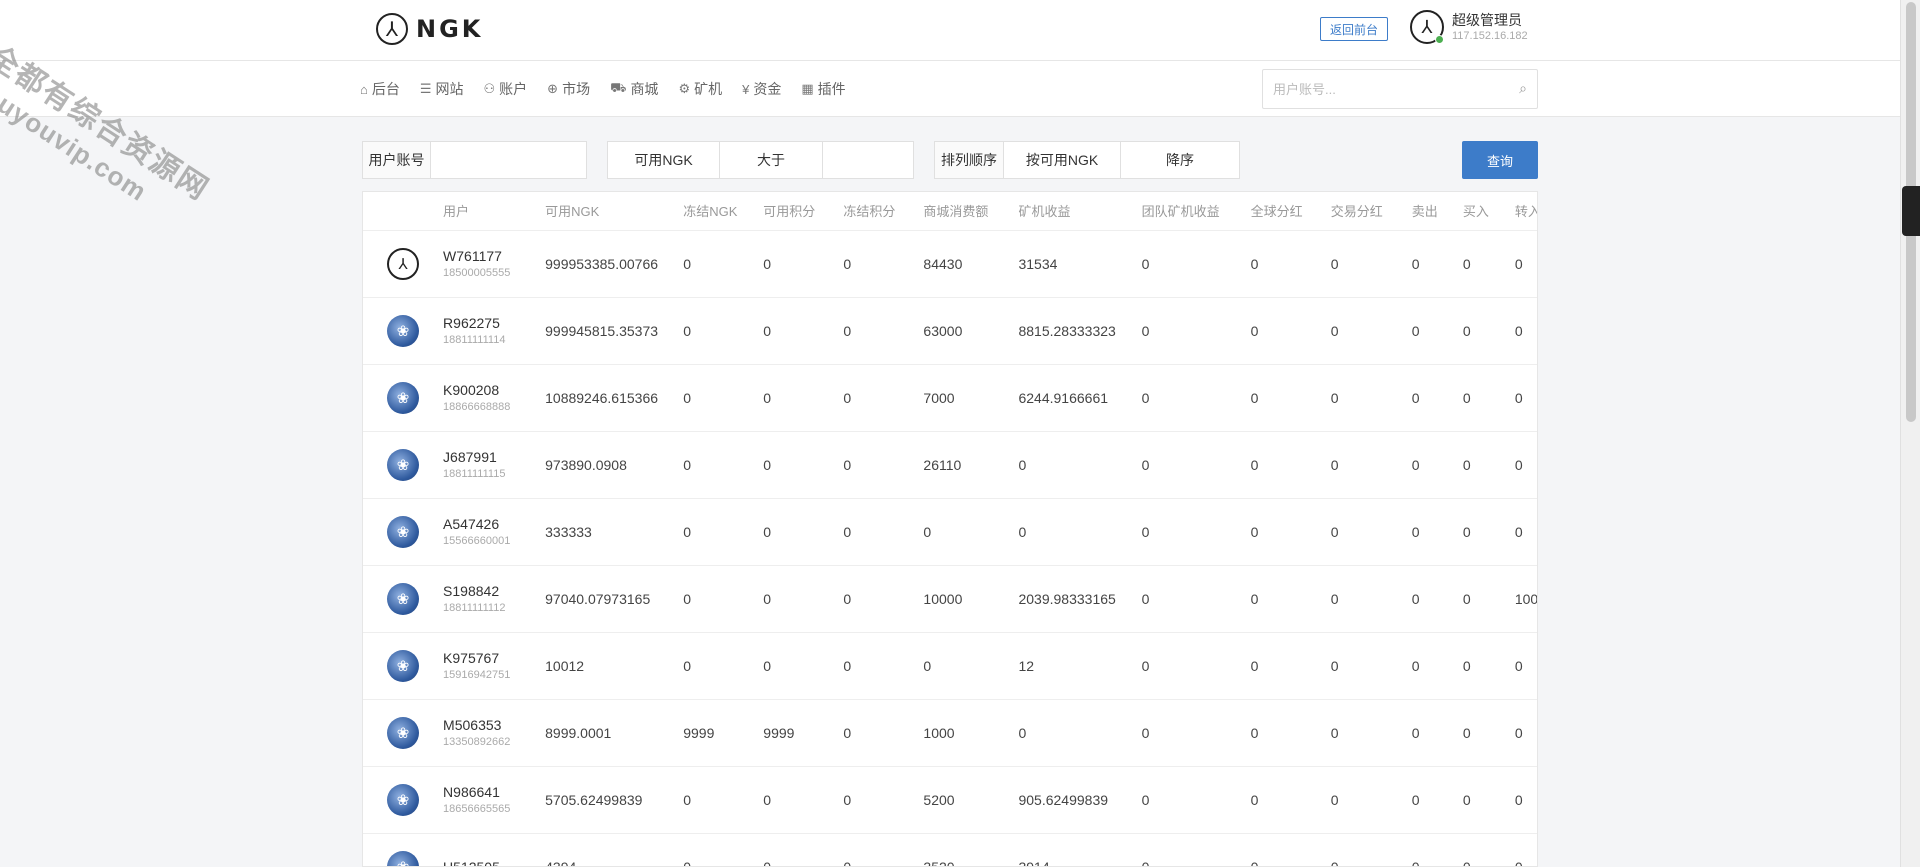 This screenshot has height=867, width=1920. I want to click on nav-item-label: 网站, so click(449, 89).